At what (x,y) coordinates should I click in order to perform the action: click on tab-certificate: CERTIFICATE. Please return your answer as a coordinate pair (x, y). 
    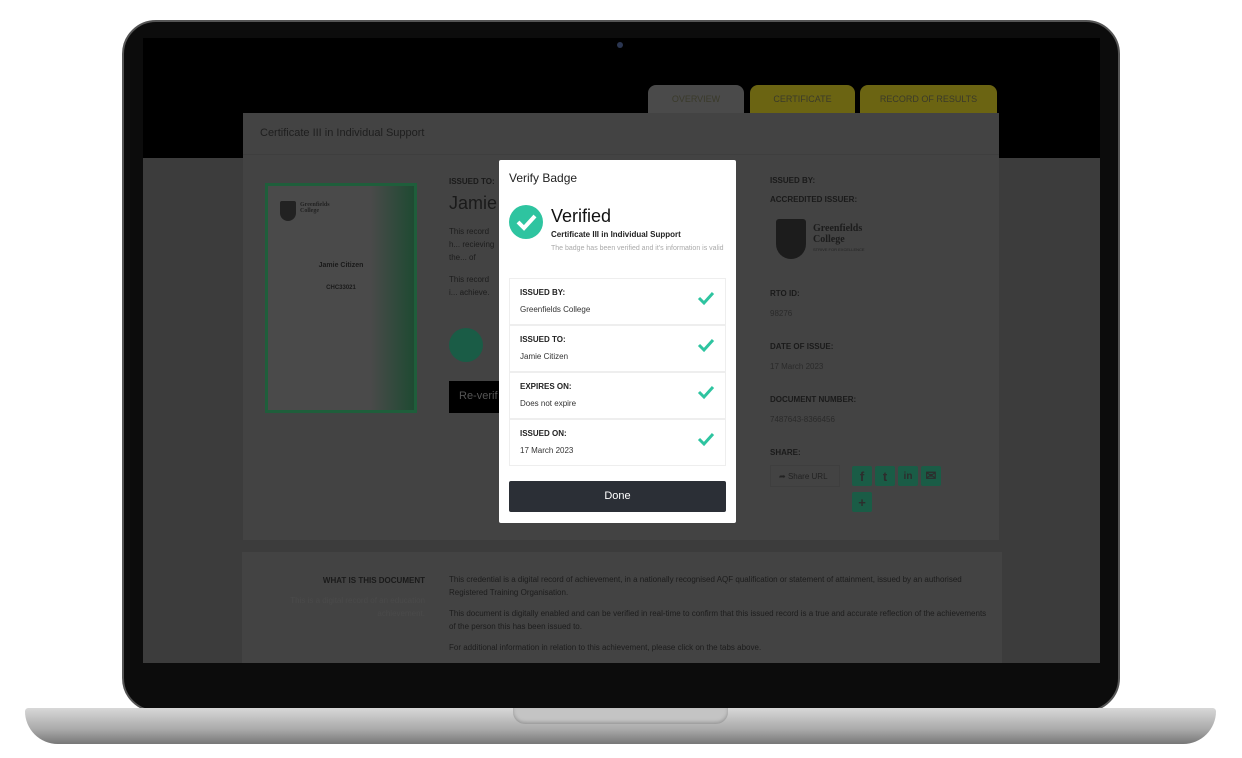
    Looking at the image, I should click on (802, 99).